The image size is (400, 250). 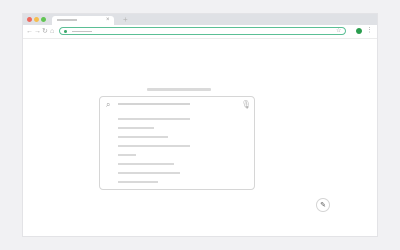 What do you see at coordinates (154, 104) in the screenshot?
I see `search-input` at bounding box center [154, 104].